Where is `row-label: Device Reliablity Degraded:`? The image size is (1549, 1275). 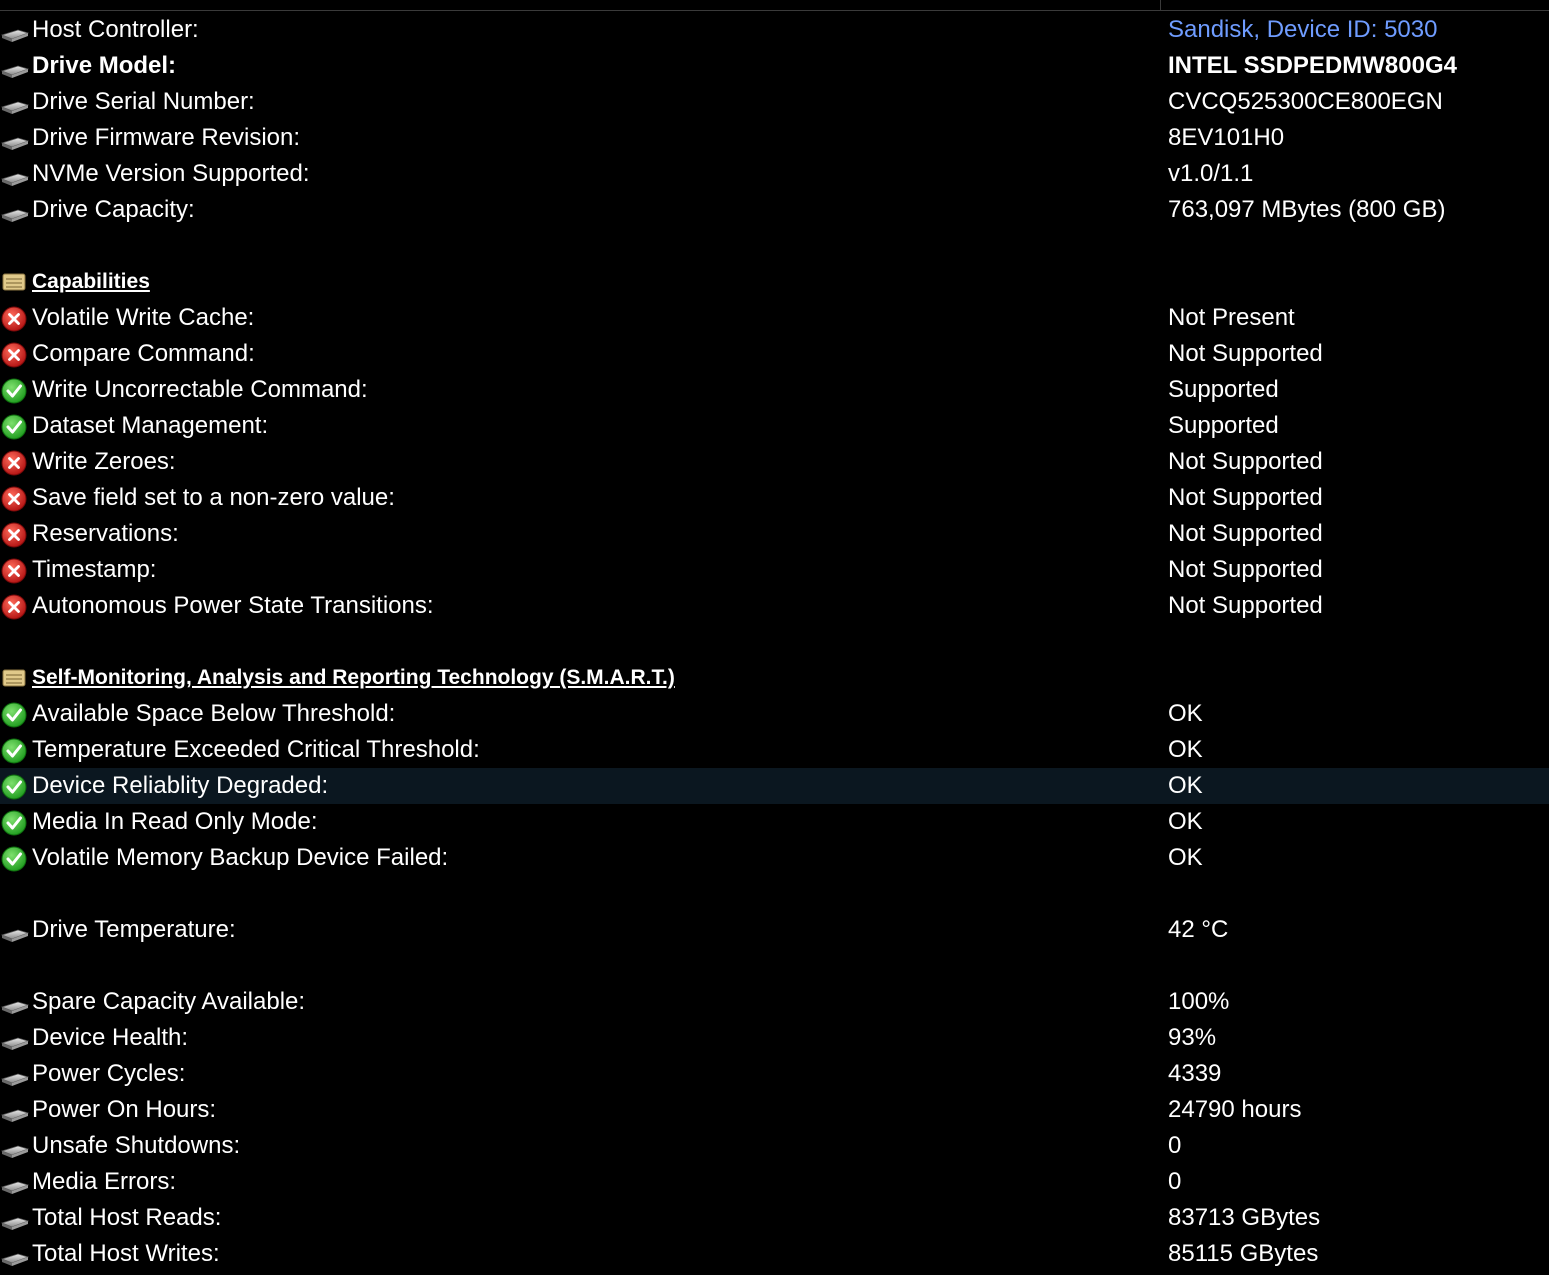 row-label: Device Reliablity Degraded: is located at coordinates (180, 785).